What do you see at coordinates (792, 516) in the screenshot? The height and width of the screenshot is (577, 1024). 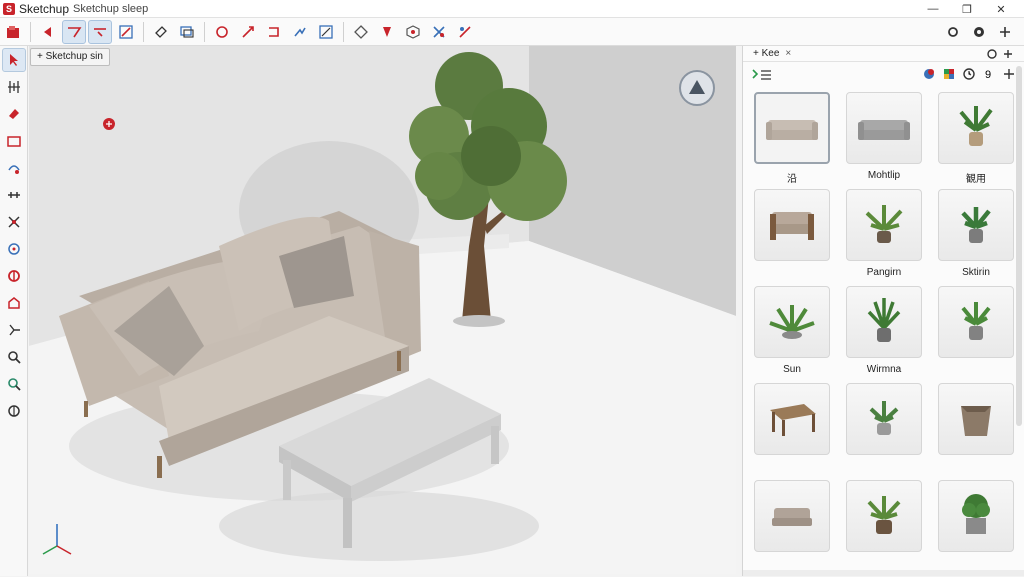 I see `low-chair-thumbnail` at bounding box center [792, 516].